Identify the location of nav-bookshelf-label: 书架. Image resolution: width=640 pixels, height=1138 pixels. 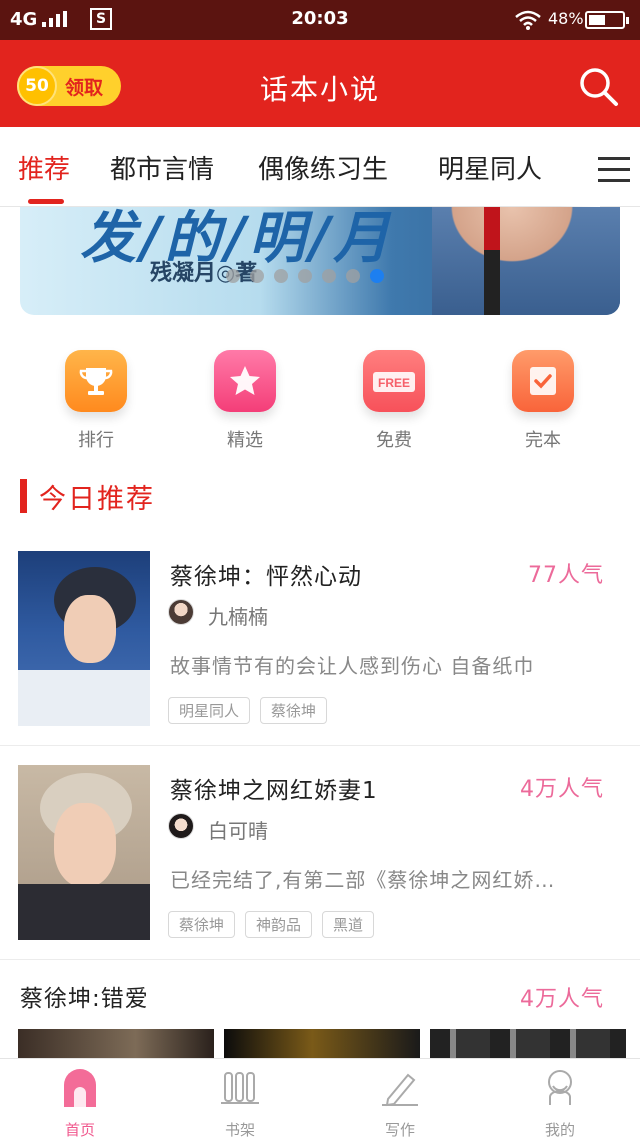
(239, 1129).